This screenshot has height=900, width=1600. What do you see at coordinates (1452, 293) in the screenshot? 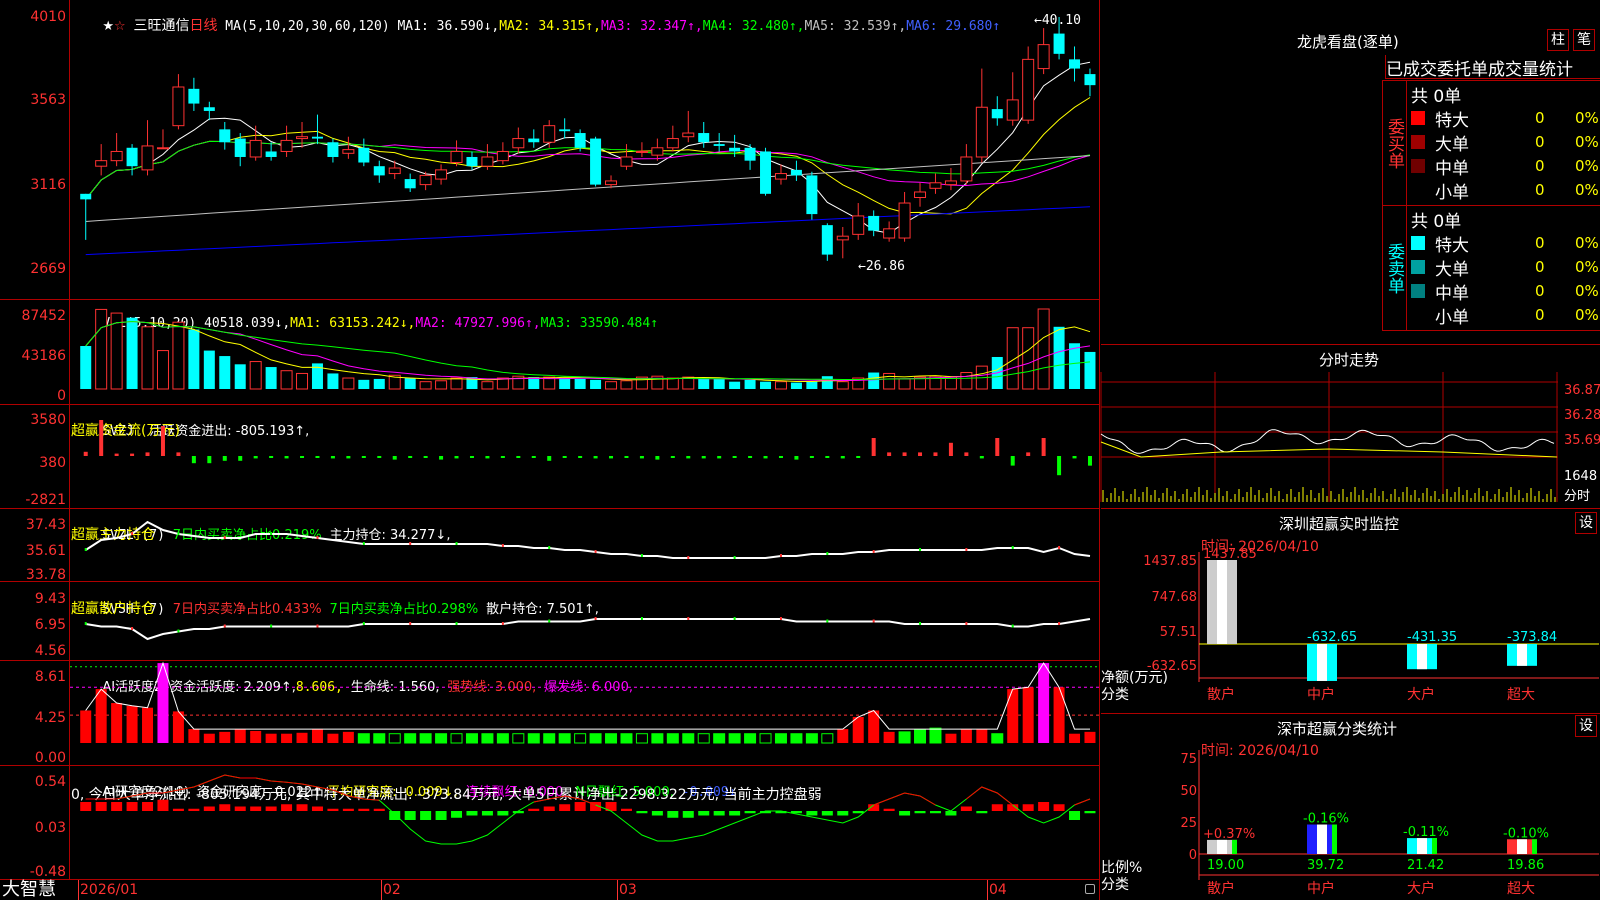
I see `order-size-label: 中单` at bounding box center [1452, 293].